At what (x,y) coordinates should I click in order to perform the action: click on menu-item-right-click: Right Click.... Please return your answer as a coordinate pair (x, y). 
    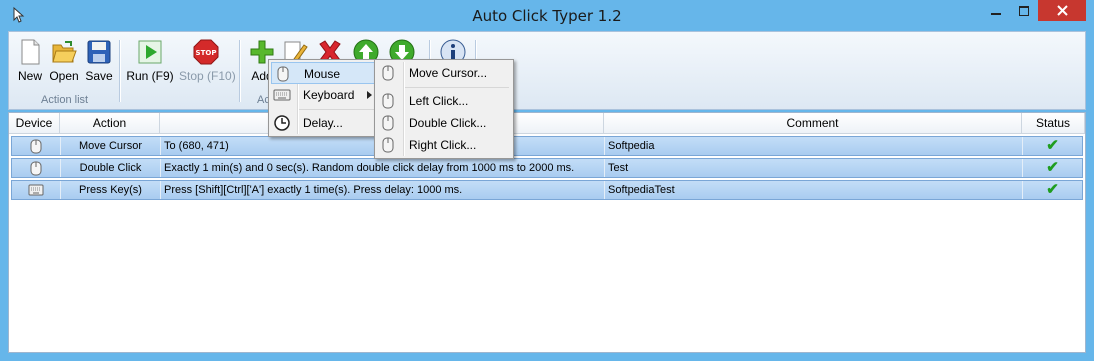
    Looking at the image, I should click on (444, 145).